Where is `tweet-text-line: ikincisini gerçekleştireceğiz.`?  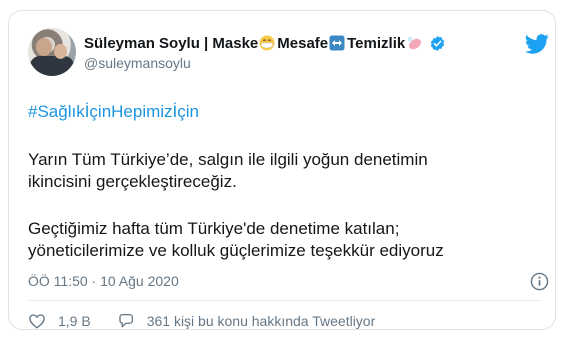
tweet-text-line: ikincisini gerçekleştireceğiz. is located at coordinates (132, 181).